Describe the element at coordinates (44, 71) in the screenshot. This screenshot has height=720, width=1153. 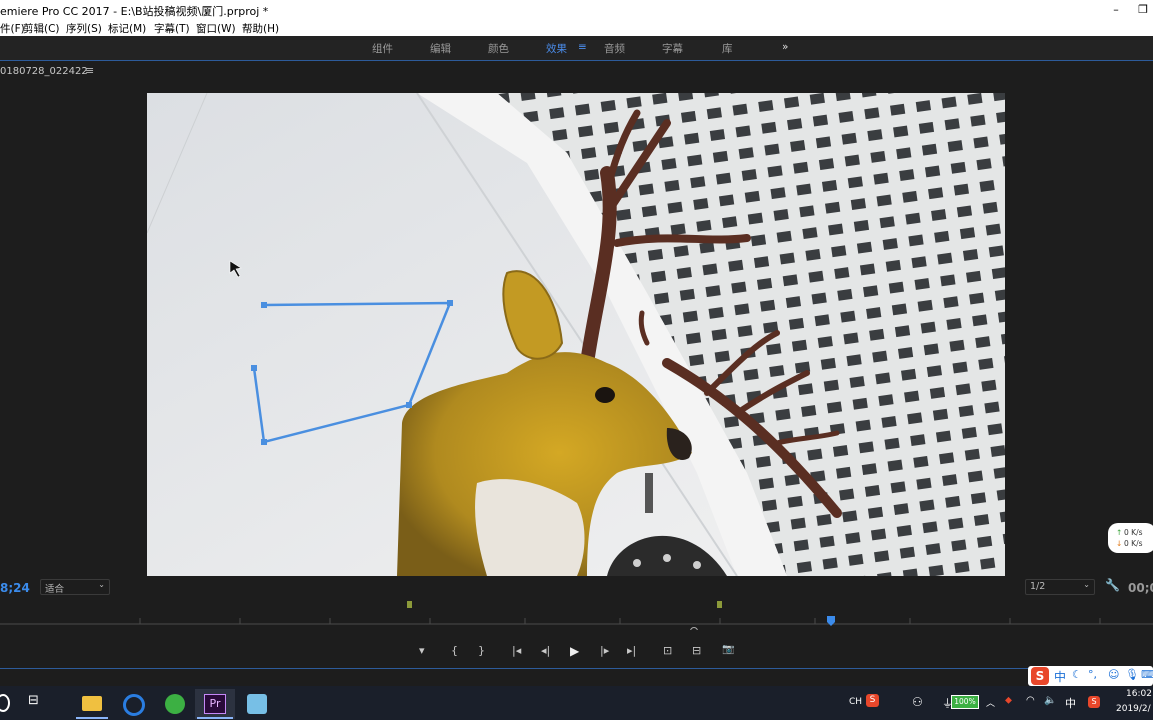
I see `sequence-name: 0180728_022422` at that location.